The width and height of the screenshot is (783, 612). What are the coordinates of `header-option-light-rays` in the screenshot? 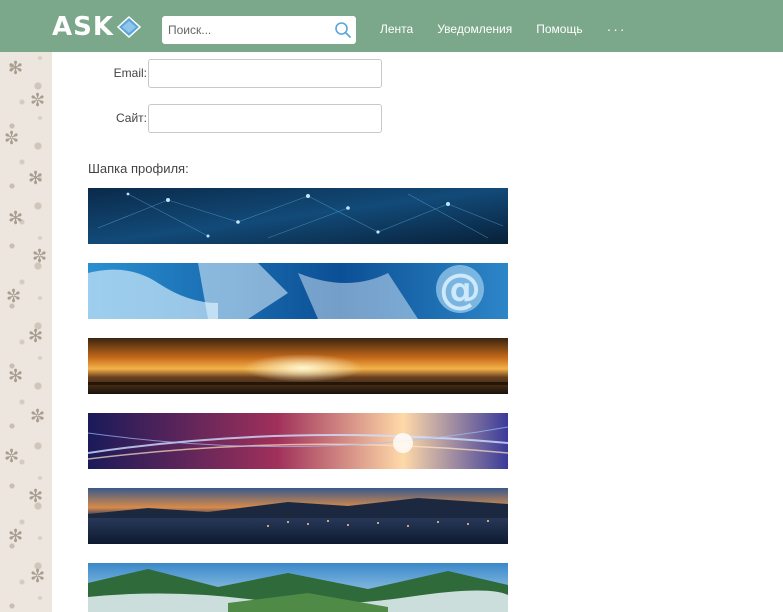 It's located at (298, 441).